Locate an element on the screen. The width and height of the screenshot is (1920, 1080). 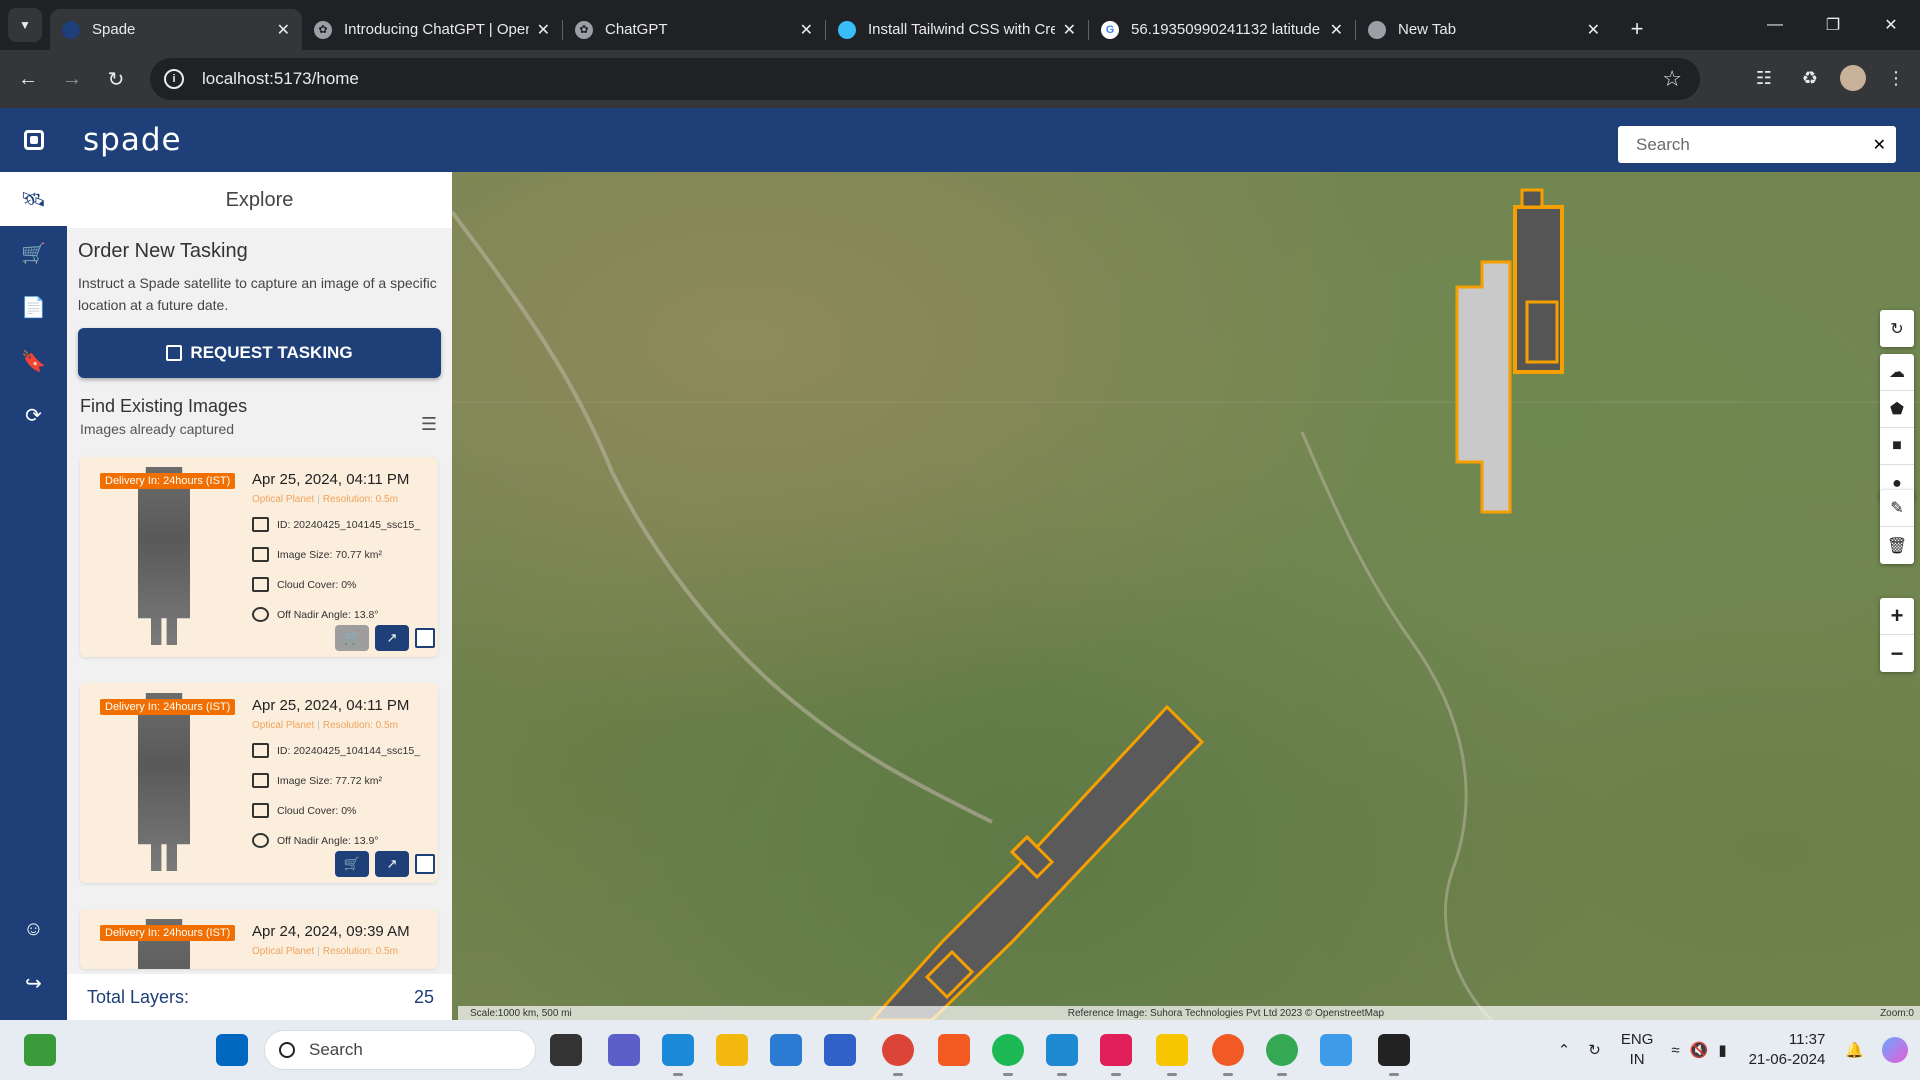
clock: 11:37 21-06-2024 is located at coordinates (1787, 1050).